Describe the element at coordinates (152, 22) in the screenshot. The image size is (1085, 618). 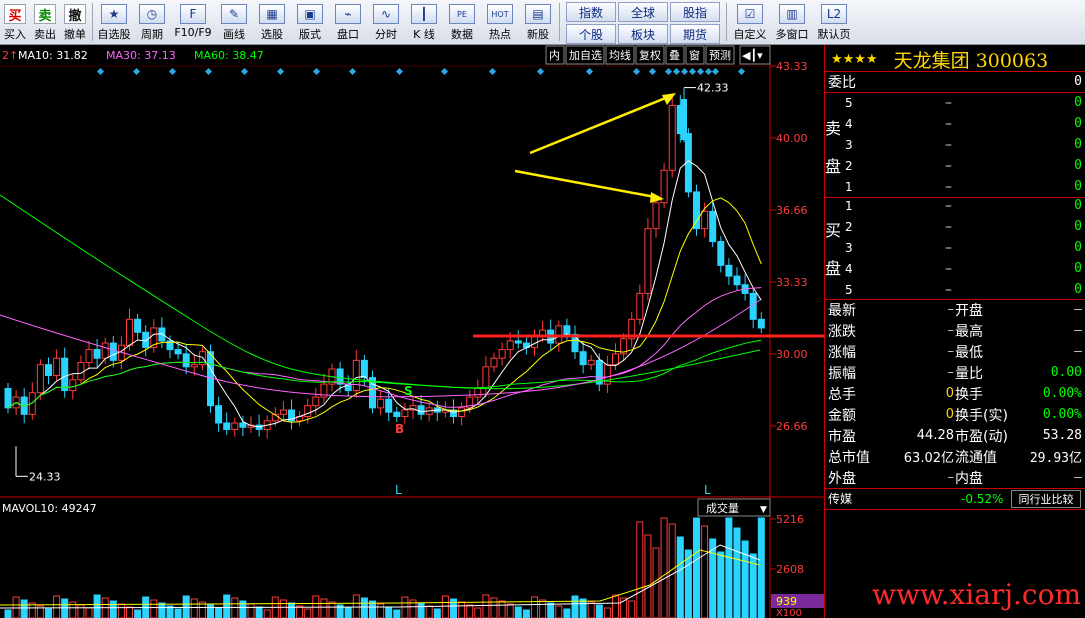
I see `tool-button-1: ◷ 周期` at that location.